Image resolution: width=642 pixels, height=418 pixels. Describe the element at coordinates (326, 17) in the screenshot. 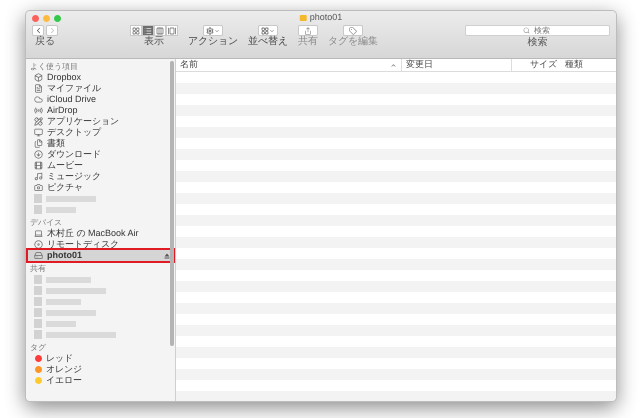

I see `window-title: photo01` at that location.